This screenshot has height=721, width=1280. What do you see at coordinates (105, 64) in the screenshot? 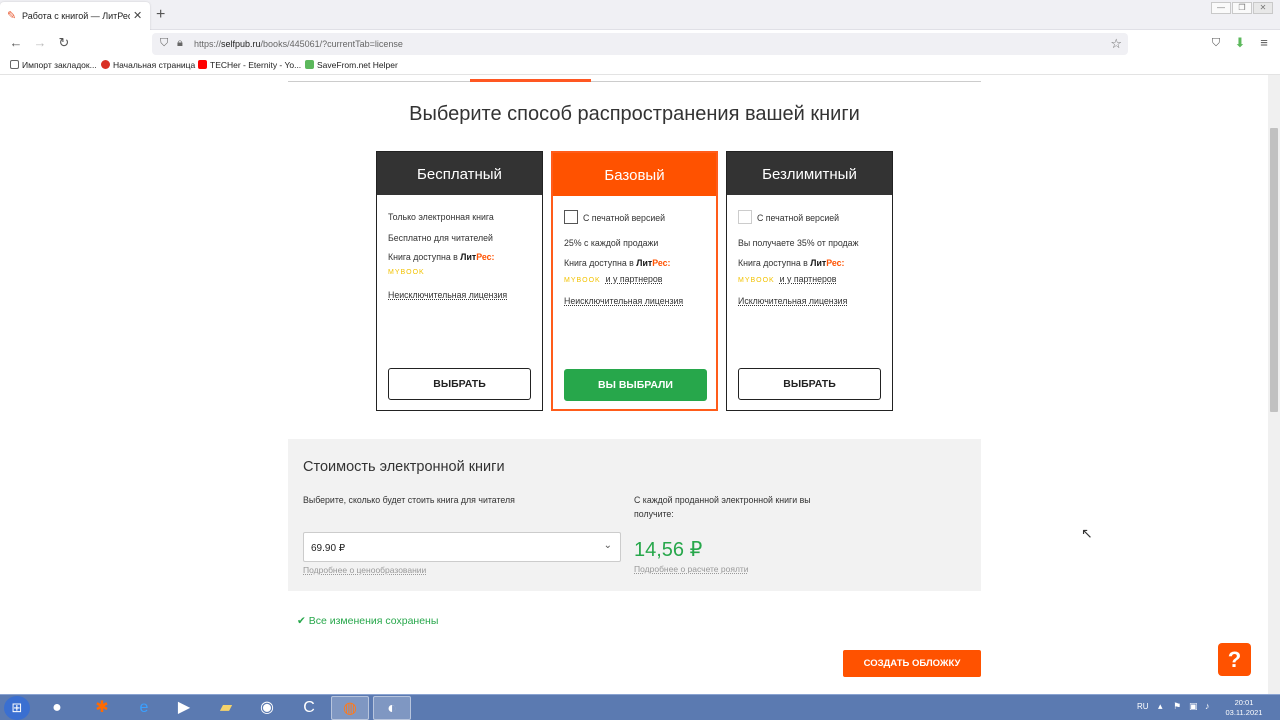
I see `bookmark-home-icon` at bounding box center [105, 64].